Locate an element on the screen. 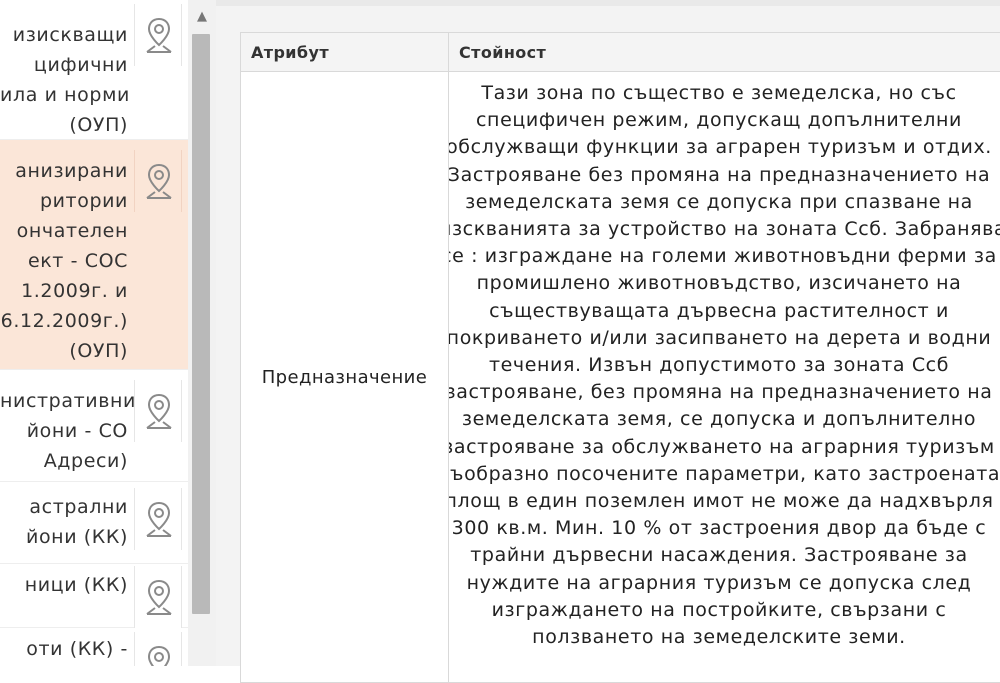  layer-label-line: ници (КК) is located at coordinates (64, 585).